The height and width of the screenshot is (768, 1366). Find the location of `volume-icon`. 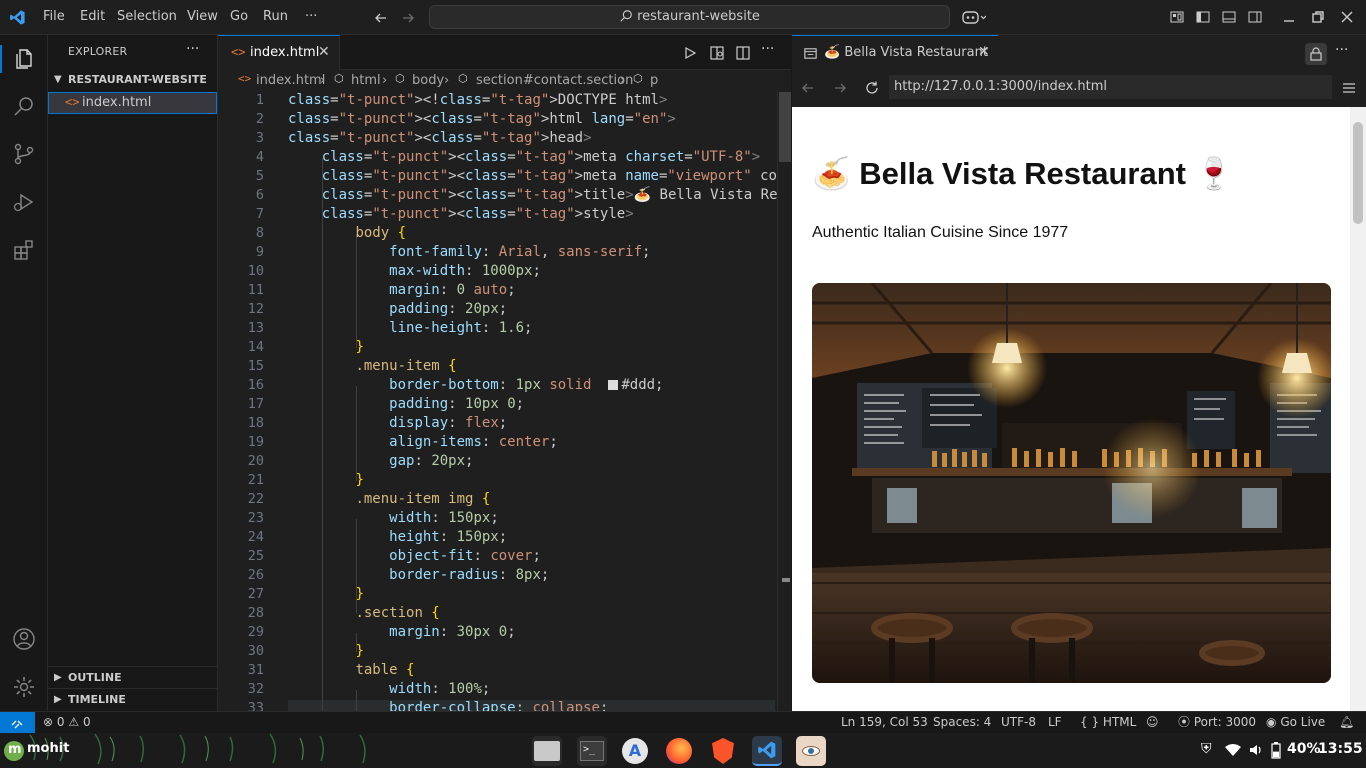

volume-icon is located at coordinates (1256, 750).